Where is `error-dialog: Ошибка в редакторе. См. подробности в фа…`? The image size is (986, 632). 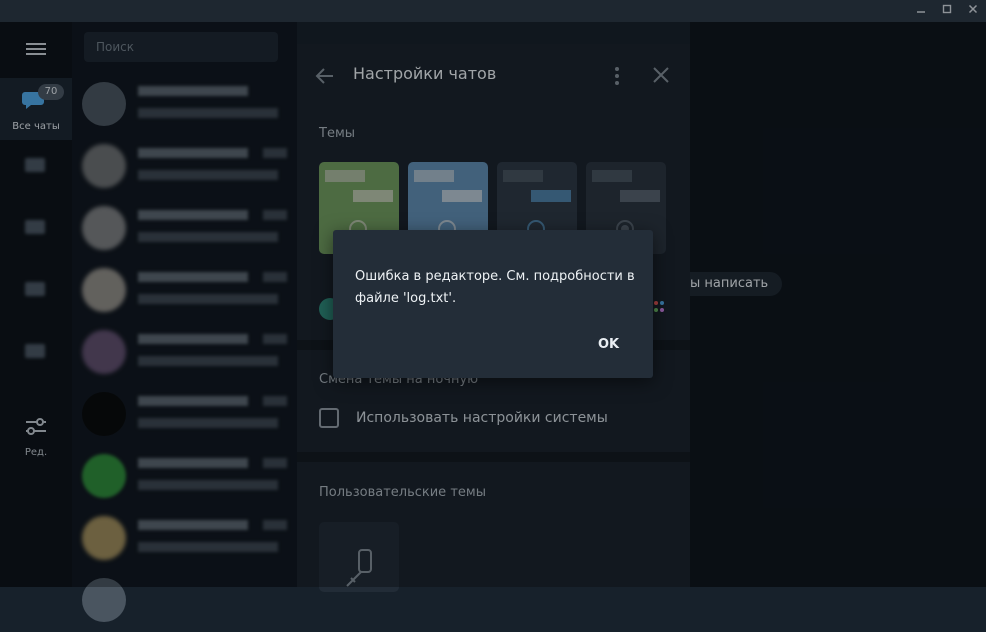 error-dialog: Ошибка в редакторе. См. подробности в фа… is located at coordinates (493, 304).